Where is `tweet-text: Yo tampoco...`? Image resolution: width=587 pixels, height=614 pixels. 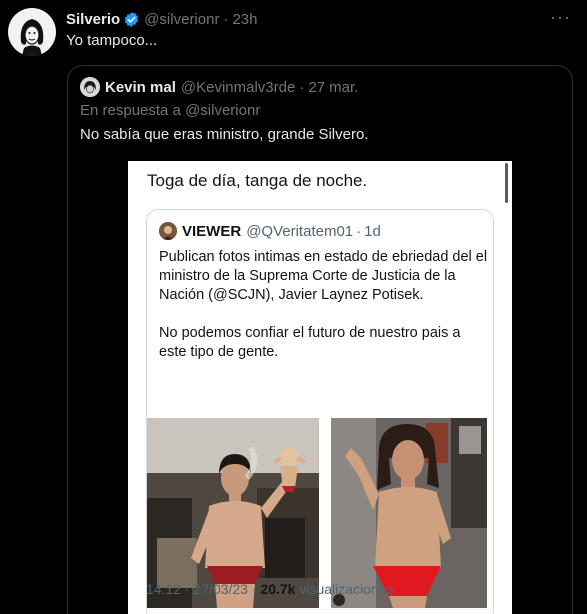
tweet-text: Yo tampoco... is located at coordinates (112, 40).